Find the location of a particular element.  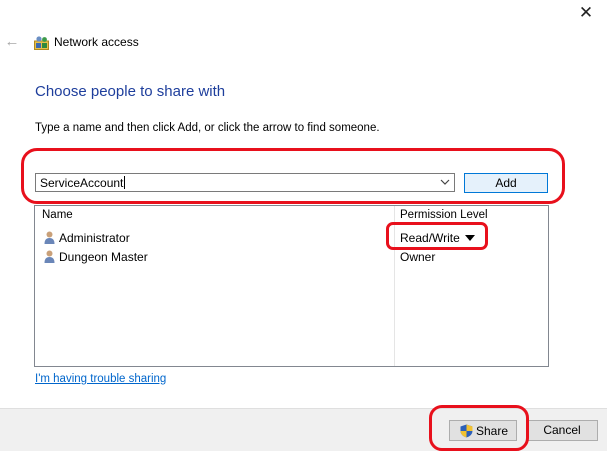

dropdown-arrow-icon is located at coordinates (469, 238).